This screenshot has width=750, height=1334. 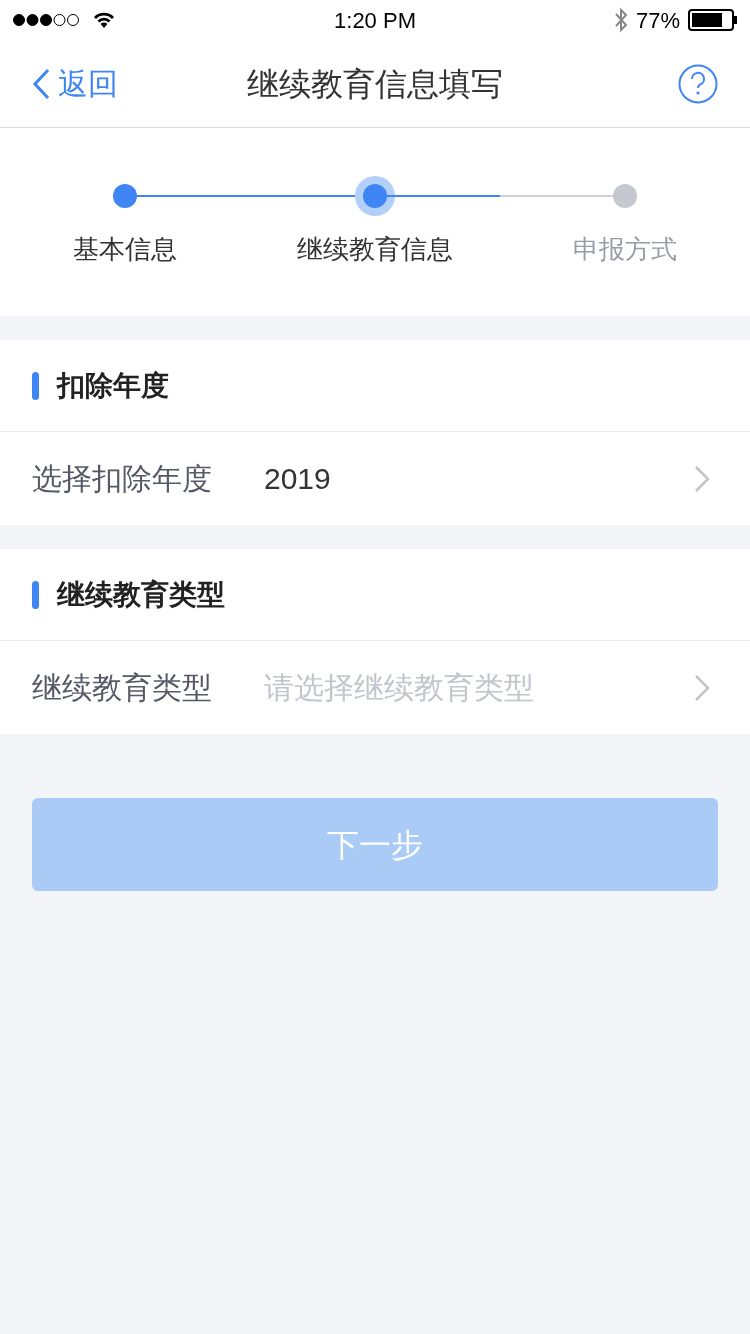 I want to click on row-placeholder: 请选择继续教育类型, so click(x=399, y=688).